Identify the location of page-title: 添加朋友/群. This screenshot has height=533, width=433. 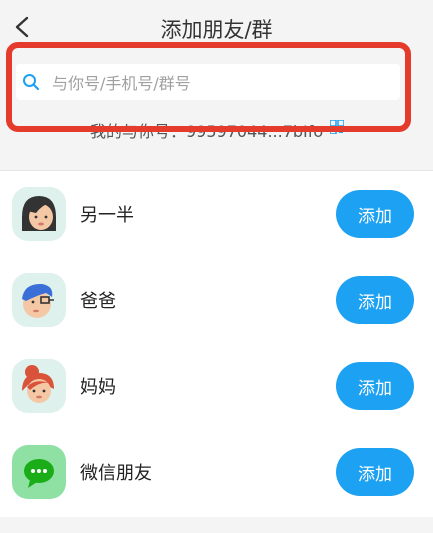
(216, 30).